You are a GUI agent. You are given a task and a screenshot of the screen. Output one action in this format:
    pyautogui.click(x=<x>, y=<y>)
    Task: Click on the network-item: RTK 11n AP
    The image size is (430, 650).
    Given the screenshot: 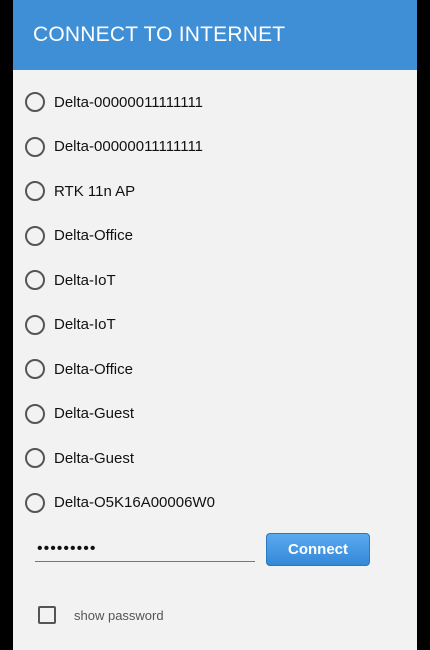 What is the action you would take?
    pyautogui.click(x=215, y=191)
    